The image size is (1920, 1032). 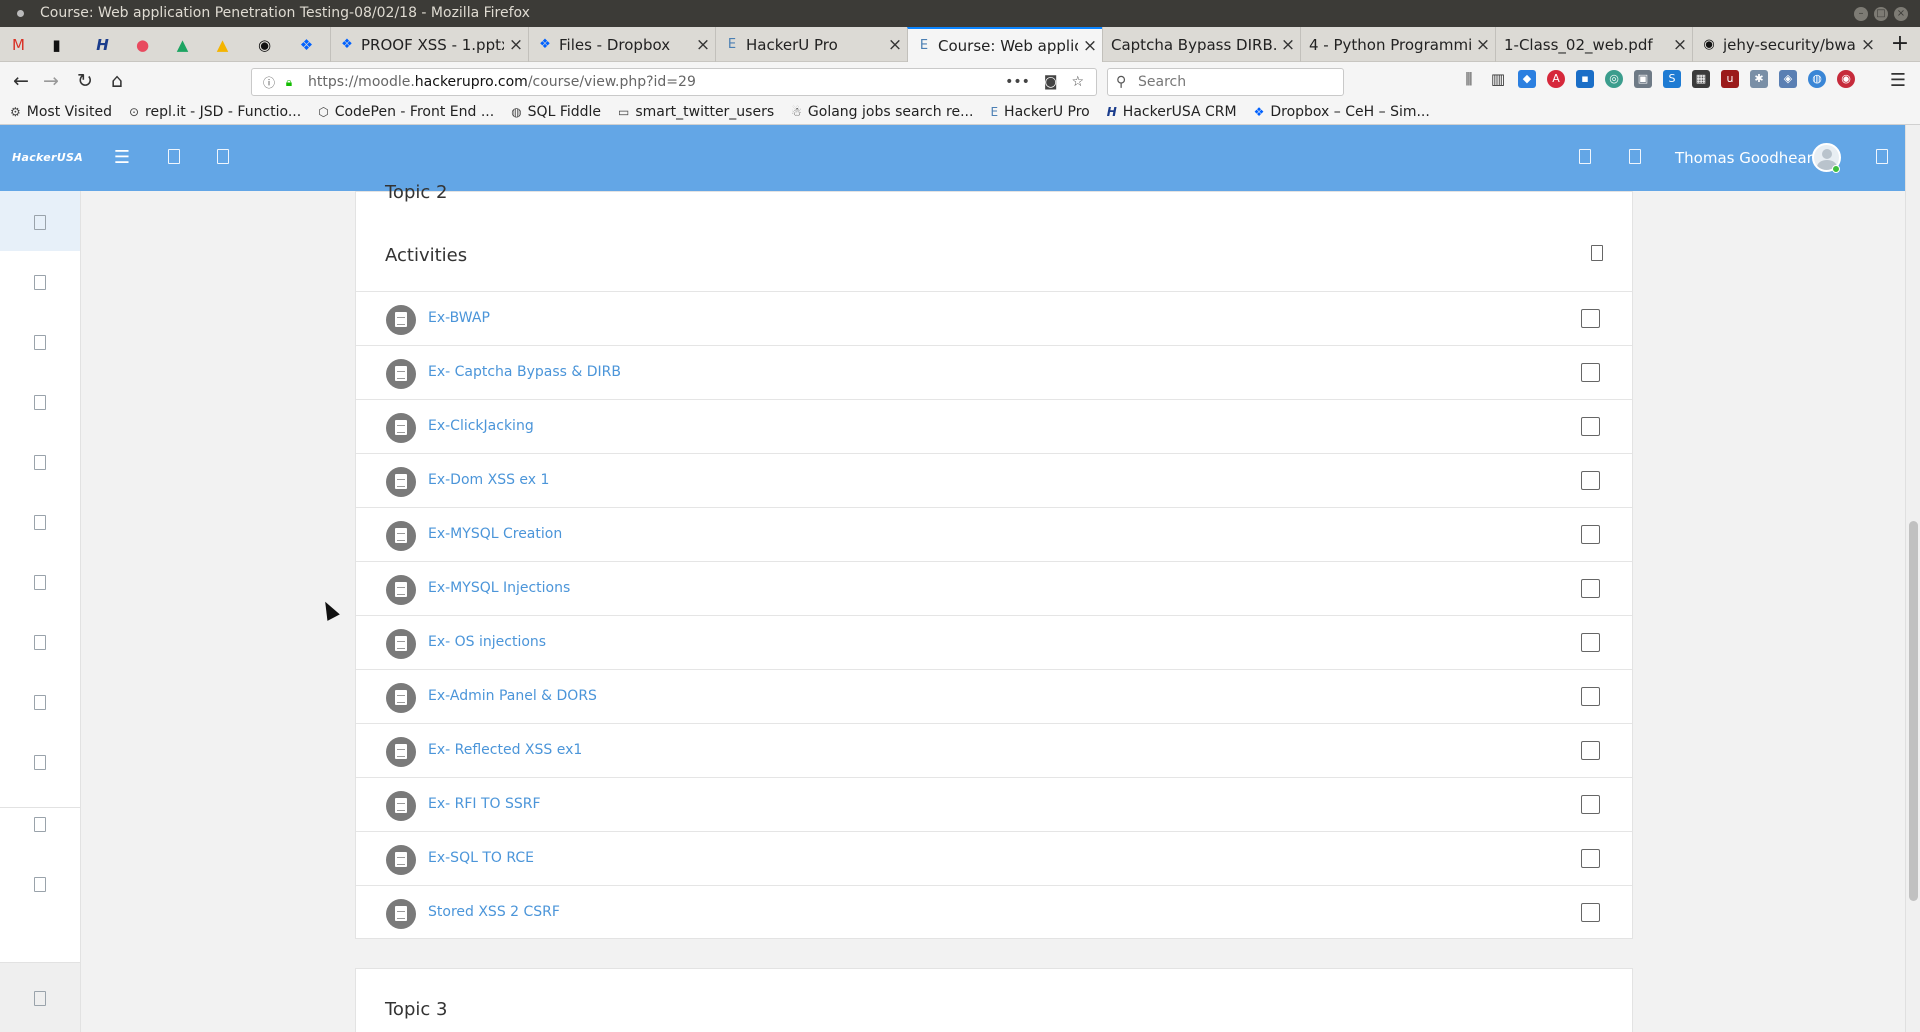 What do you see at coordinates (56, 44) in the screenshot?
I see `bookmark-app-icon: ▮` at bounding box center [56, 44].